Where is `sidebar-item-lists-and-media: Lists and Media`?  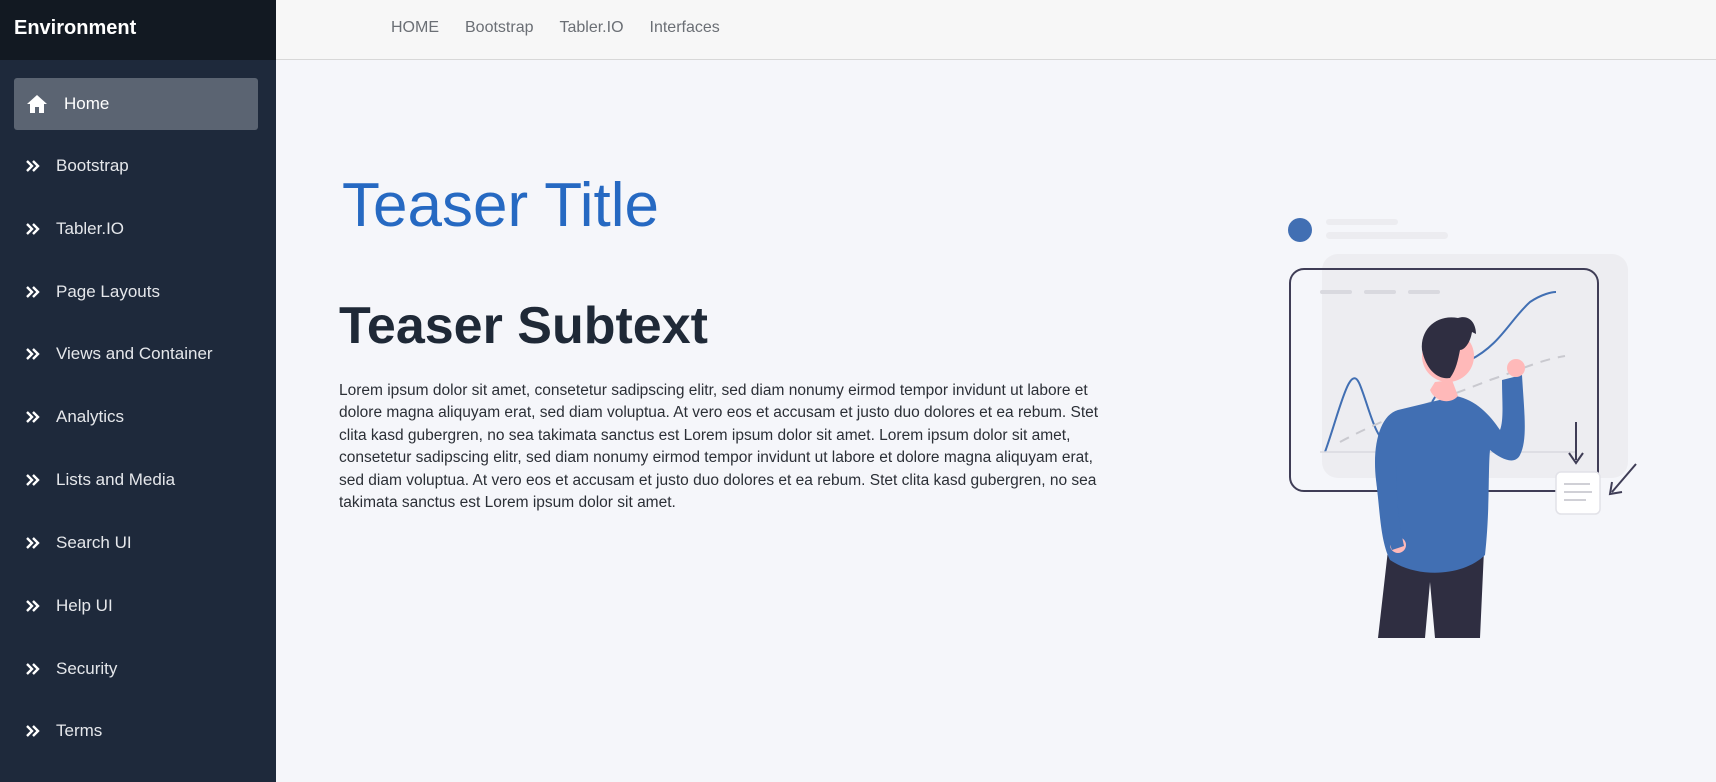
sidebar-item-lists-and-media: Lists and Media is located at coordinates (136, 480).